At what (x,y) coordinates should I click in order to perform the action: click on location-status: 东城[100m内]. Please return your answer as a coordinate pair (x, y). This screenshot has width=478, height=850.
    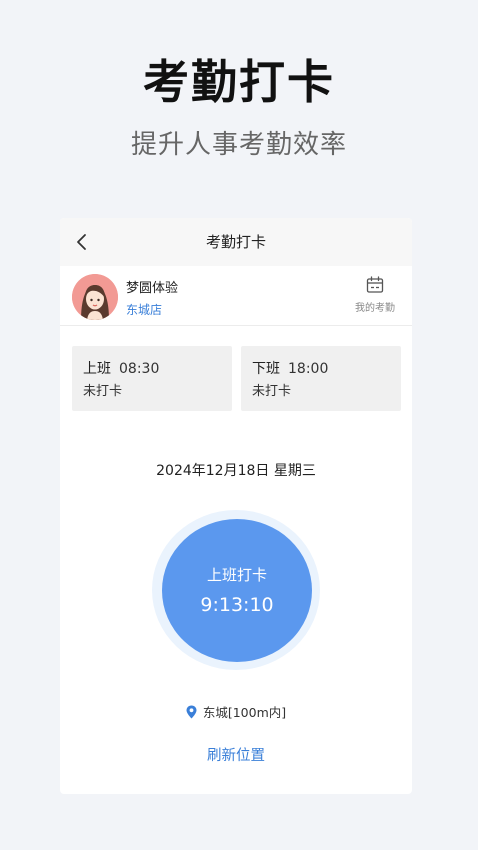
    Looking at the image, I should click on (236, 711).